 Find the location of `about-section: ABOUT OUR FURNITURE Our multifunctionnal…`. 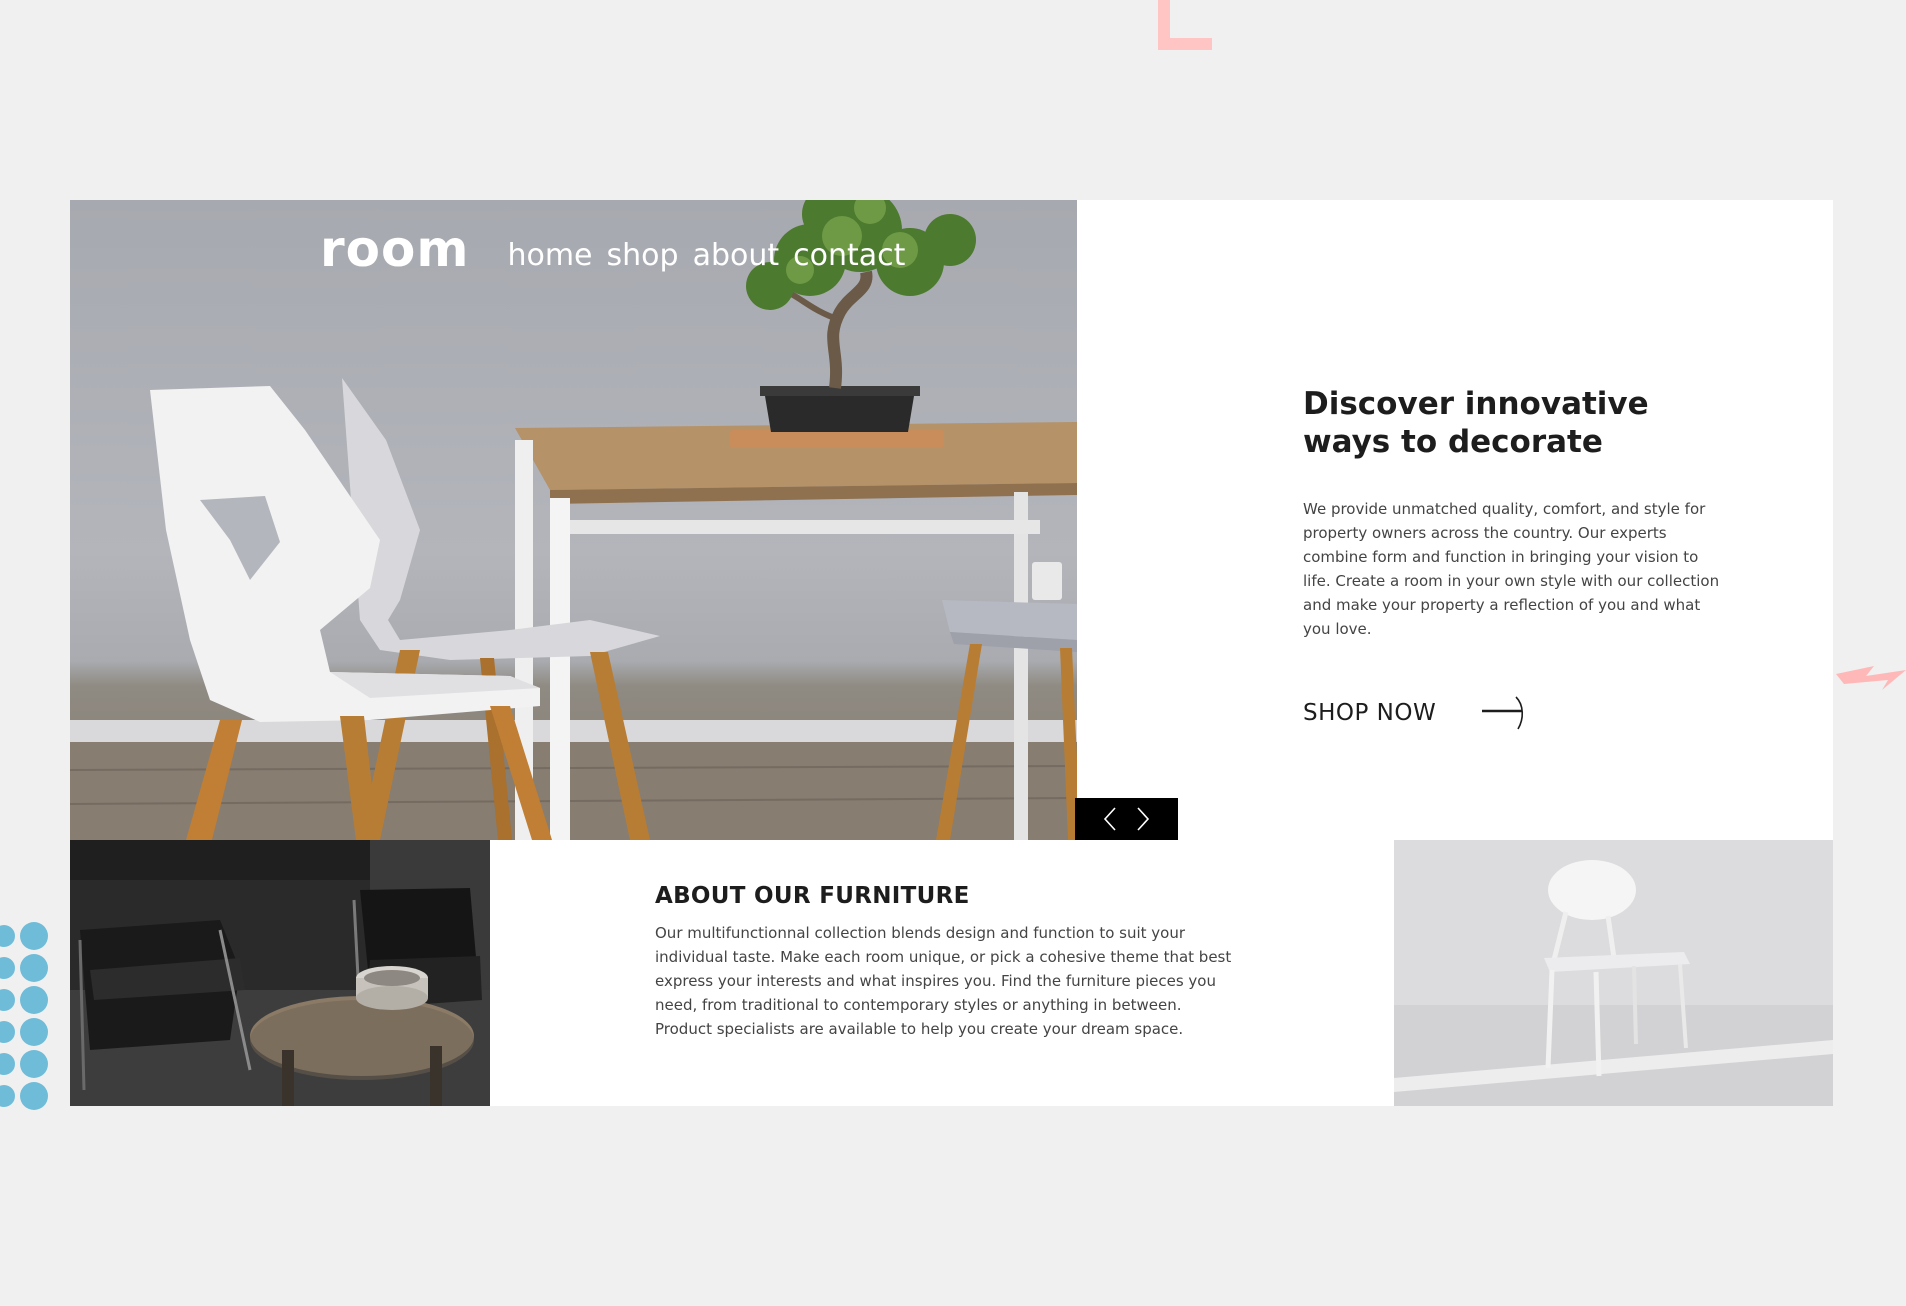

about-section: ABOUT OUR FURNITURE Our multifunctionnal… is located at coordinates (945, 962).